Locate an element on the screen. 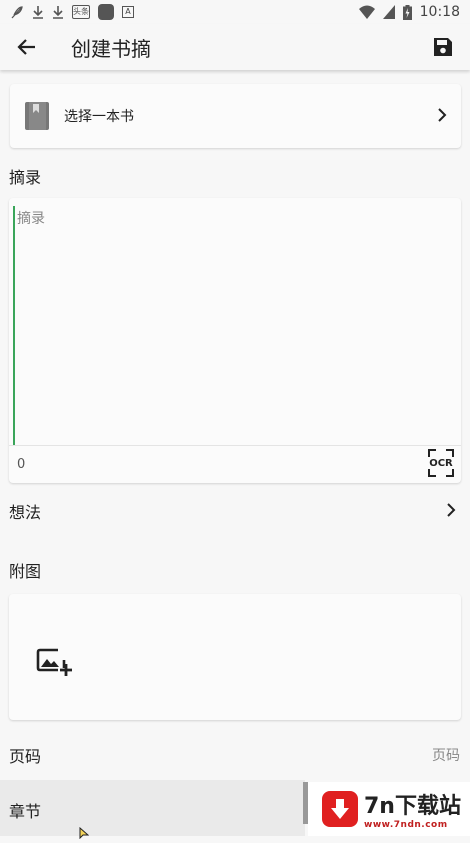 The width and height of the screenshot is (470, 843). character-count: 0 is located at coordinates (21, 464).